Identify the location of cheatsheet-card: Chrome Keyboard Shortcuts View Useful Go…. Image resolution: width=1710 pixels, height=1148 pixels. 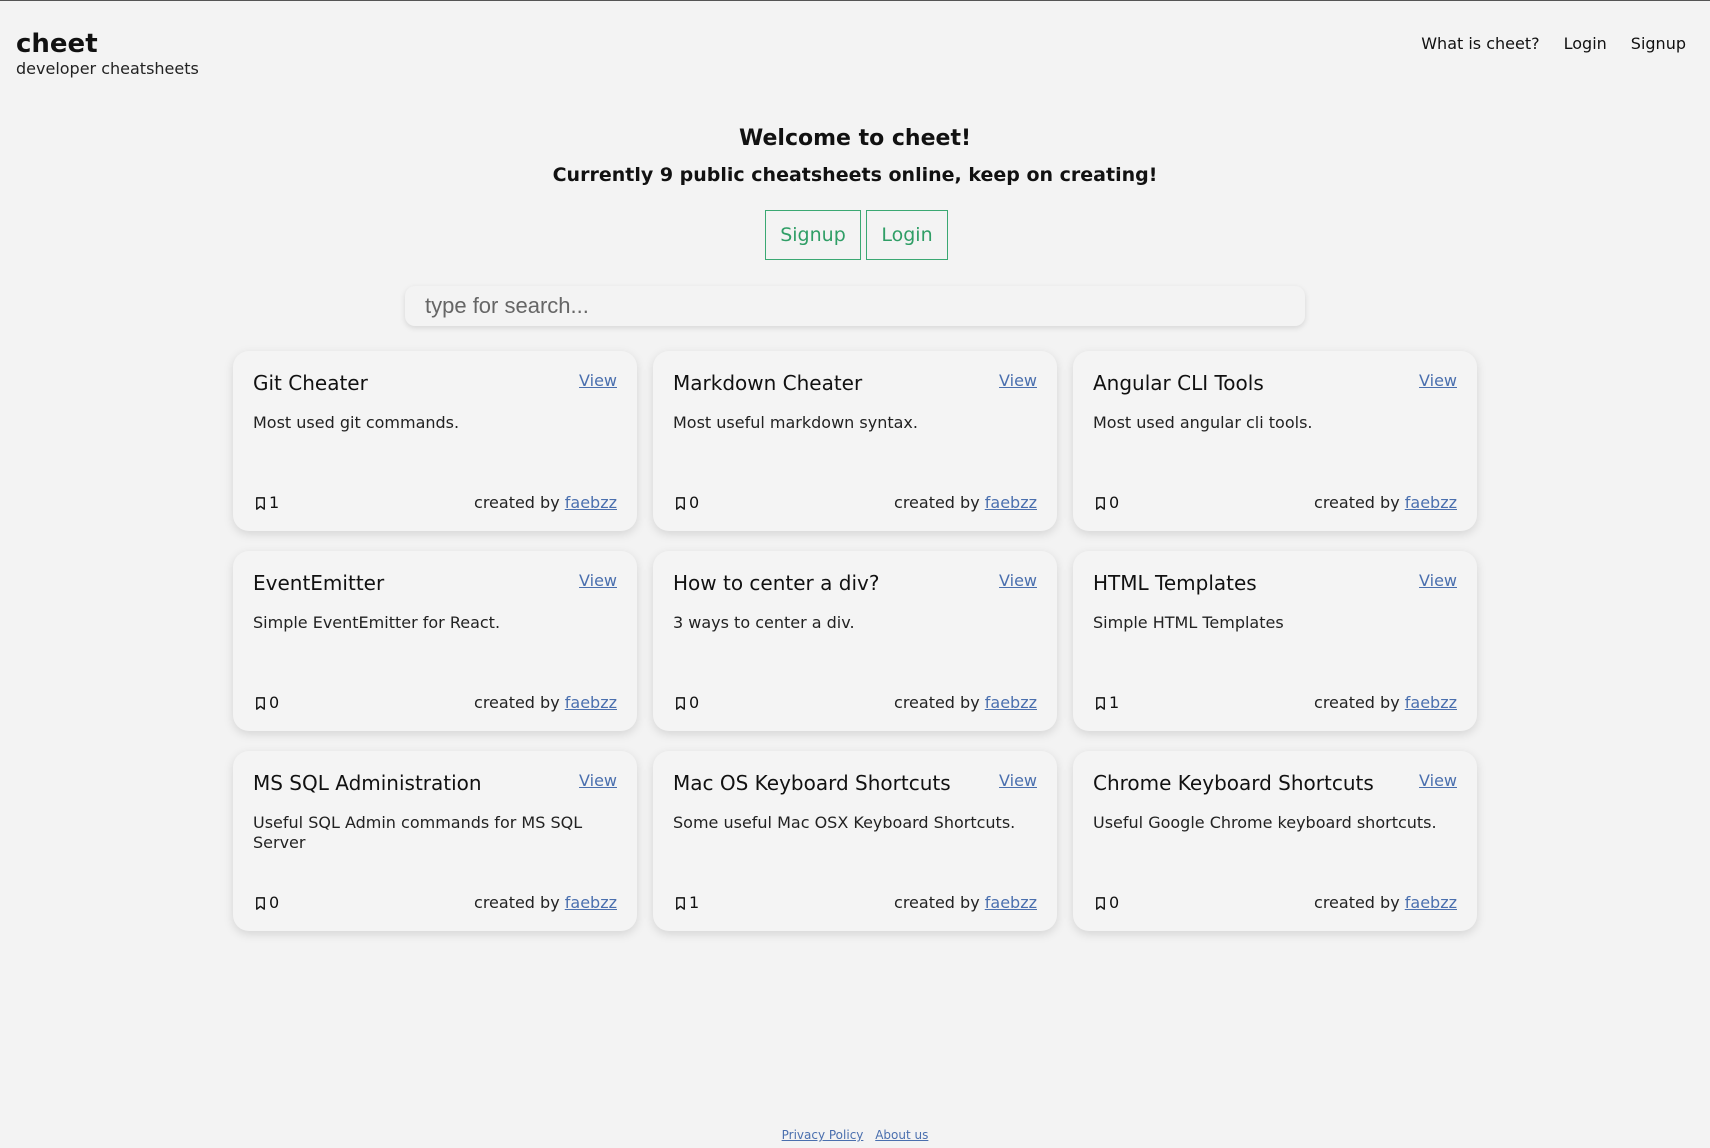
(1275, 841).